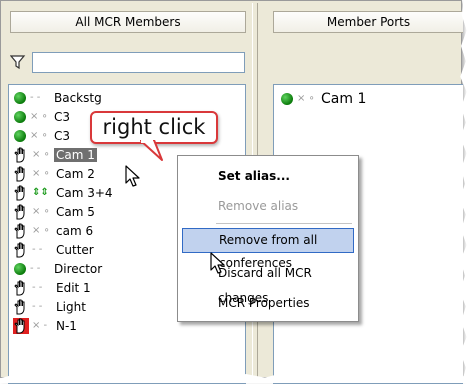 Image resolution: width=473 pixels, height=384 pixels. Describe the element at coordinates (368, 22) in the screenshot. I see `member-ports-header: Member Ports` at that location.